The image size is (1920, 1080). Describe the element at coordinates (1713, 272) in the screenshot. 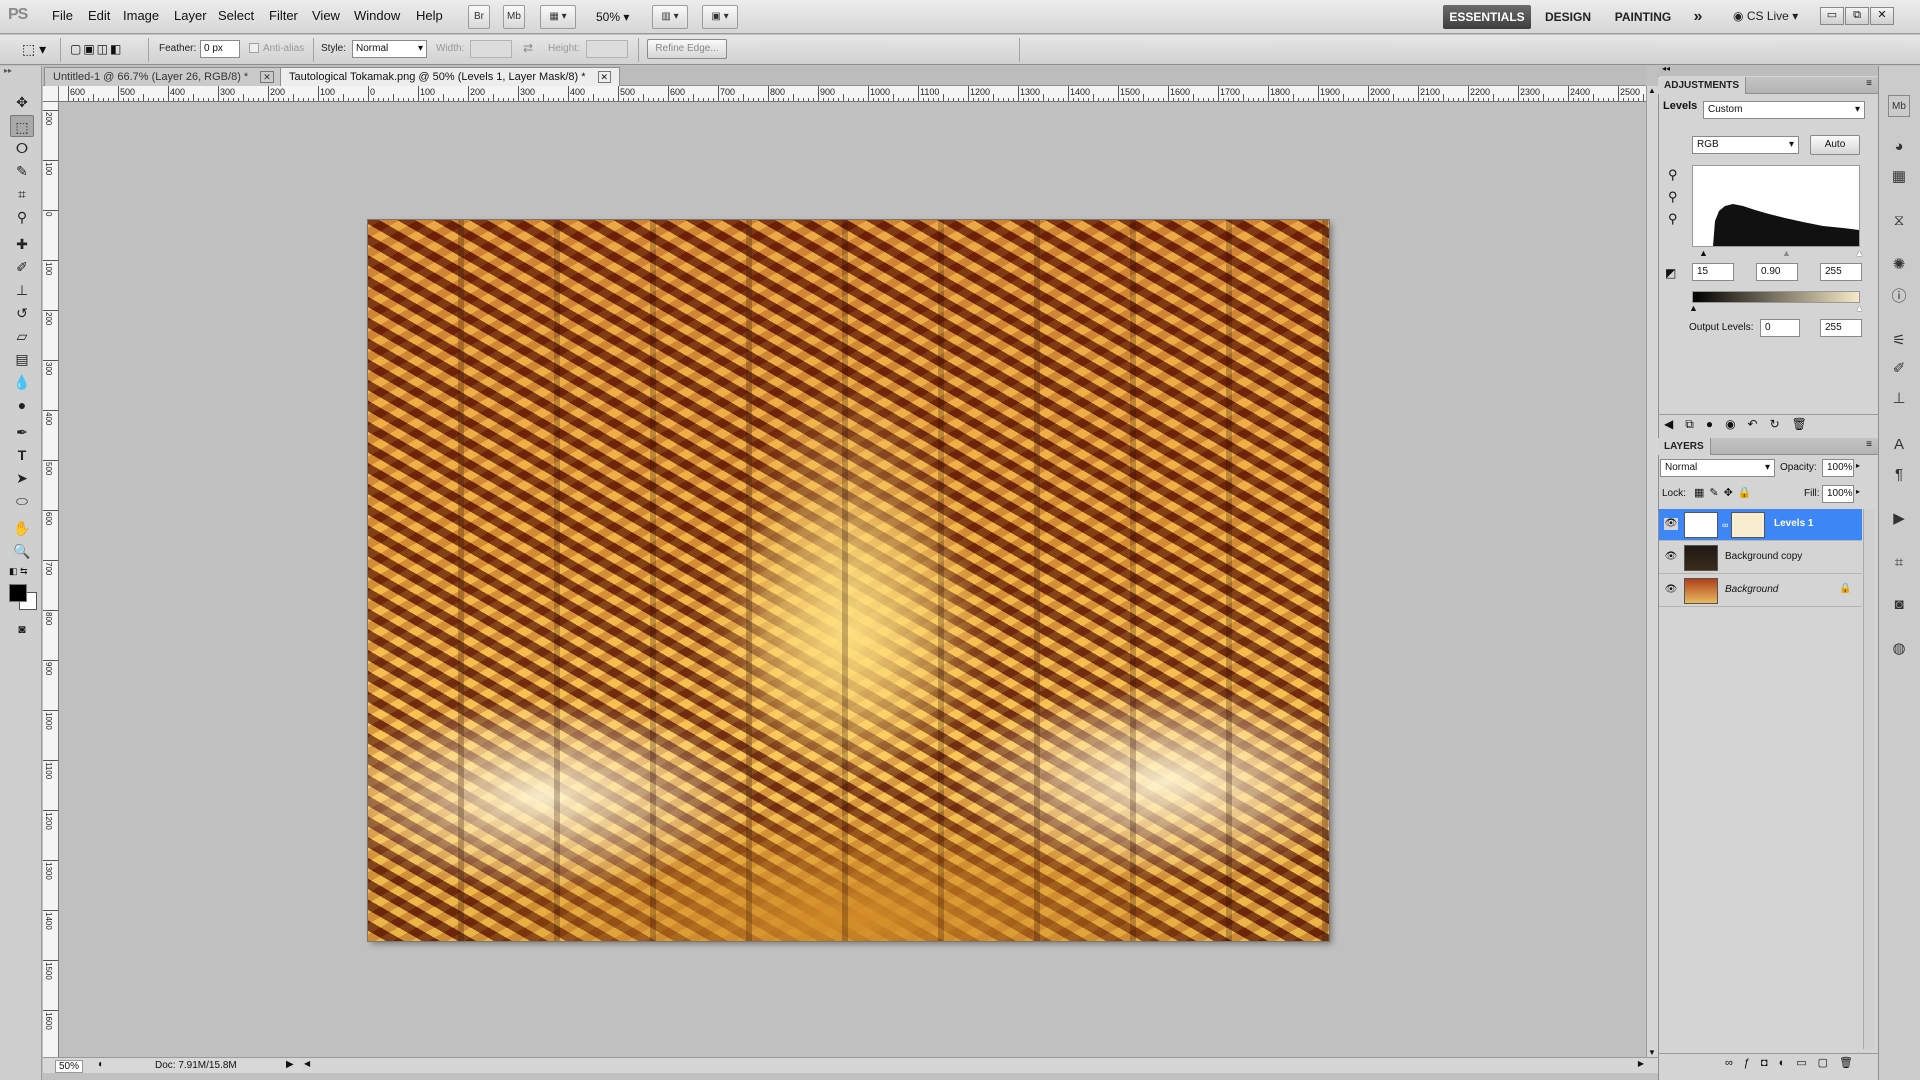

I see `input-black-field: 15` at that location.